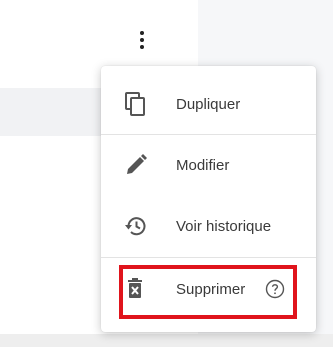  I want to click on menu-item-label: Modifier, so click(203, 165).